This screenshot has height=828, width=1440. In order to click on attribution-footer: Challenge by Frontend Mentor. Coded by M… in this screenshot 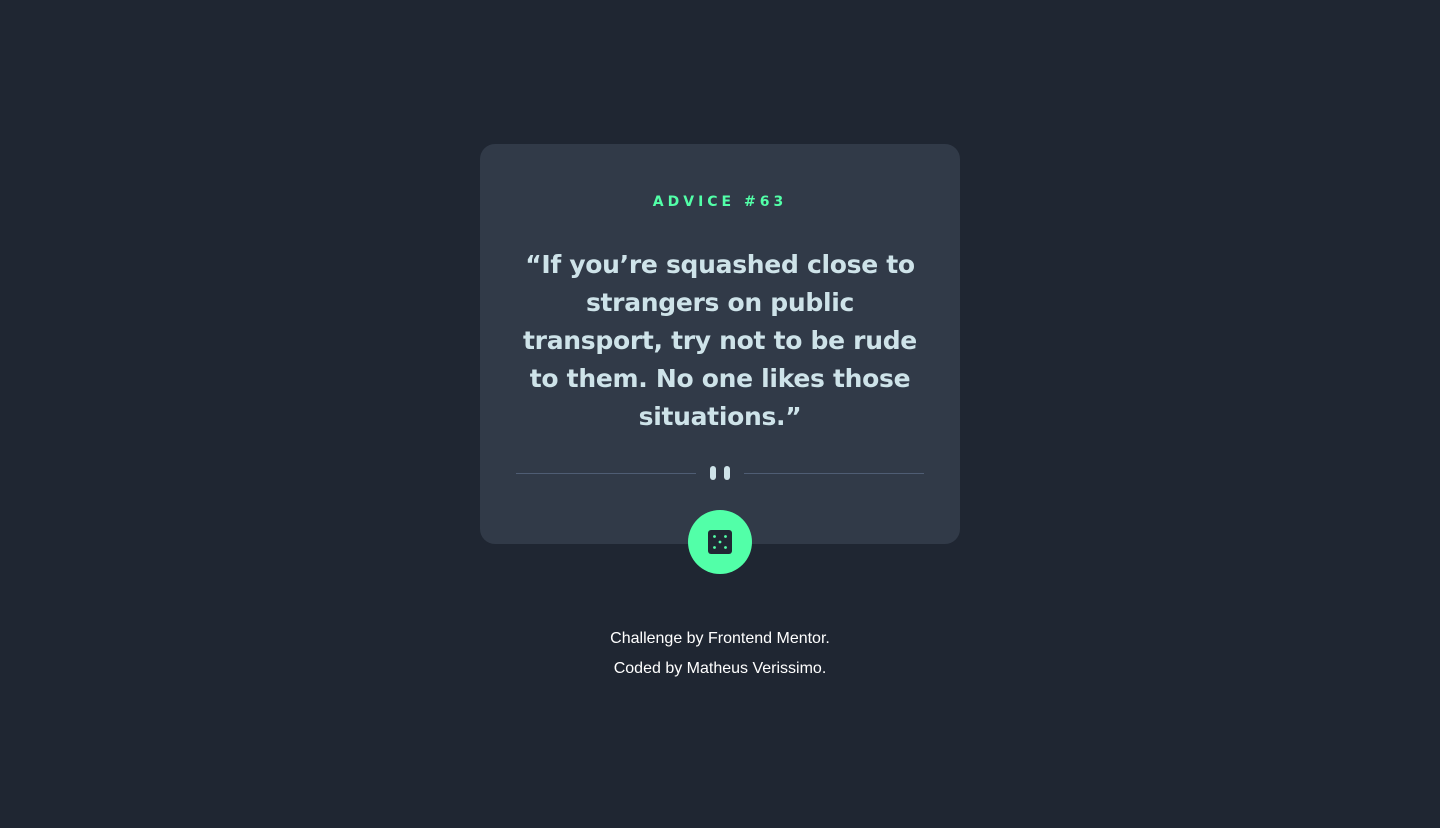, I will do `click(720, 654)`.